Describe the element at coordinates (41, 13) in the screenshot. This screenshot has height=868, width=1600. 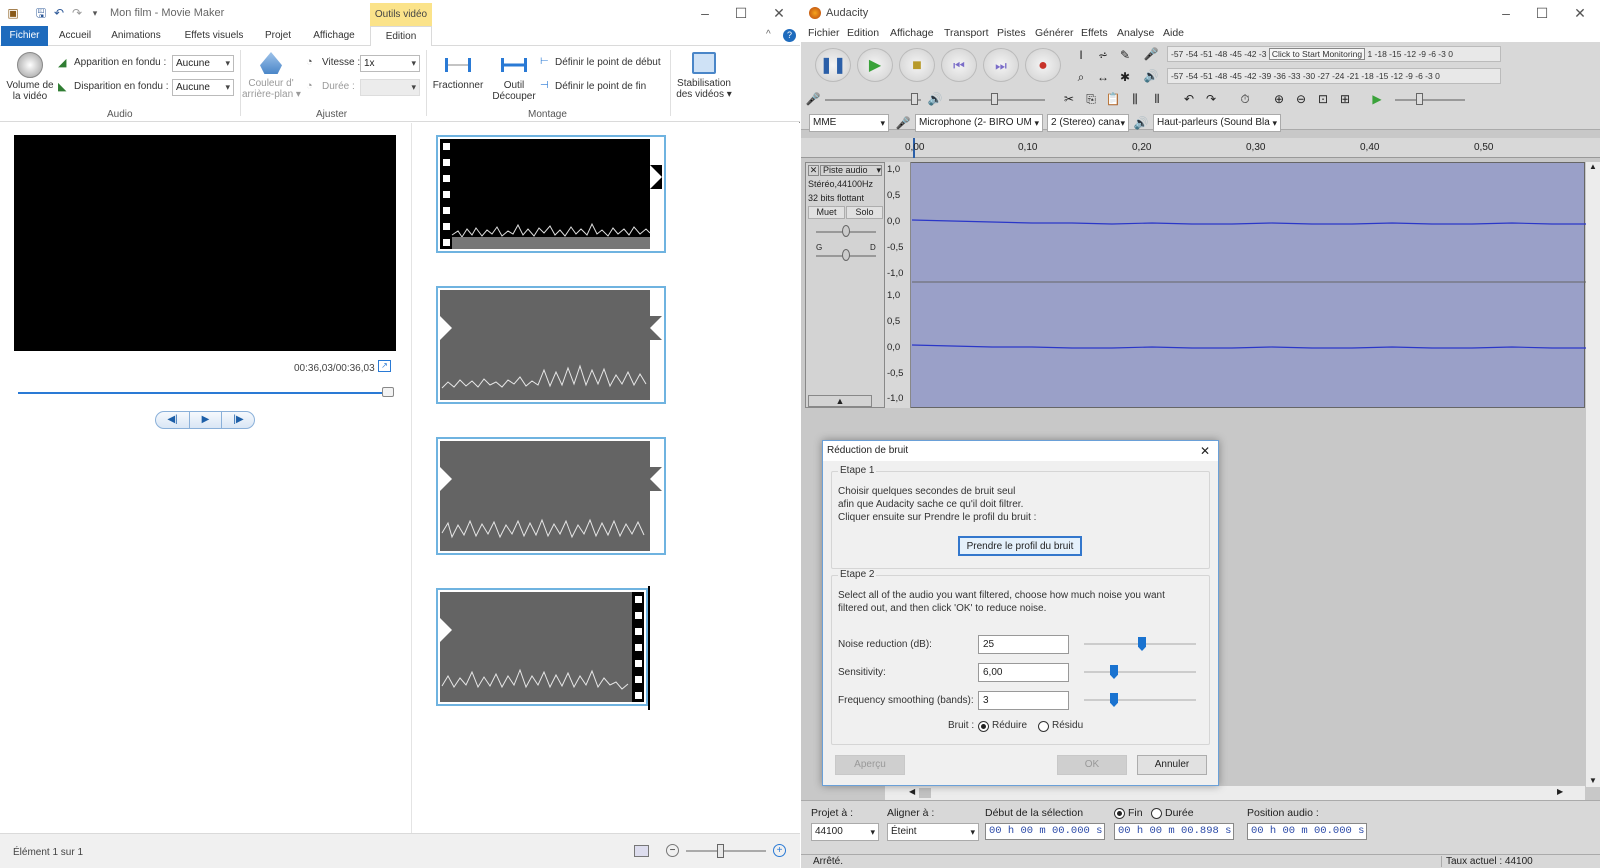
I see `save-icon: 🖫` at that location.